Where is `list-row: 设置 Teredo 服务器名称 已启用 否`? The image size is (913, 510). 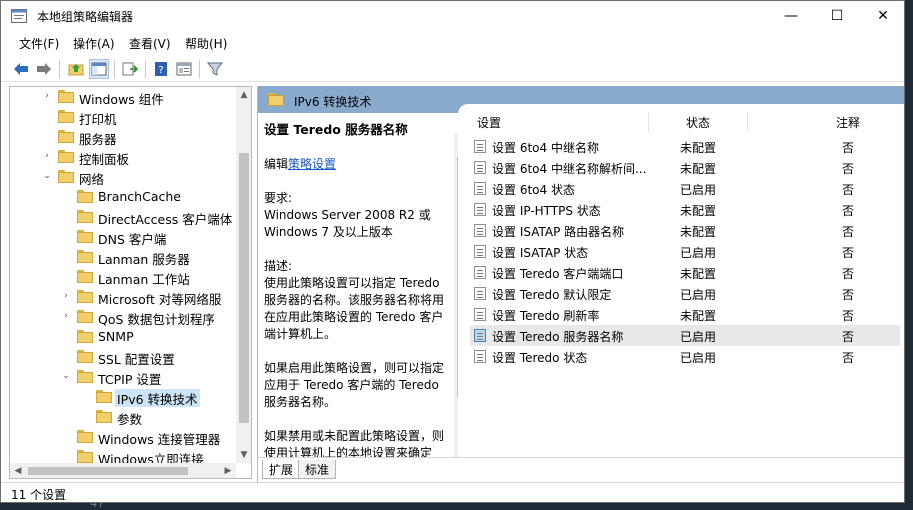 list-row: 设置 Teredo 服务器名称 已启用 否 is located at coordinates (685, 335).